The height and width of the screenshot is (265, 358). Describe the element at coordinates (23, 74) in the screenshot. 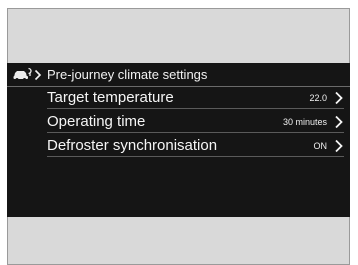

I see `car-settings-icon` at that location.